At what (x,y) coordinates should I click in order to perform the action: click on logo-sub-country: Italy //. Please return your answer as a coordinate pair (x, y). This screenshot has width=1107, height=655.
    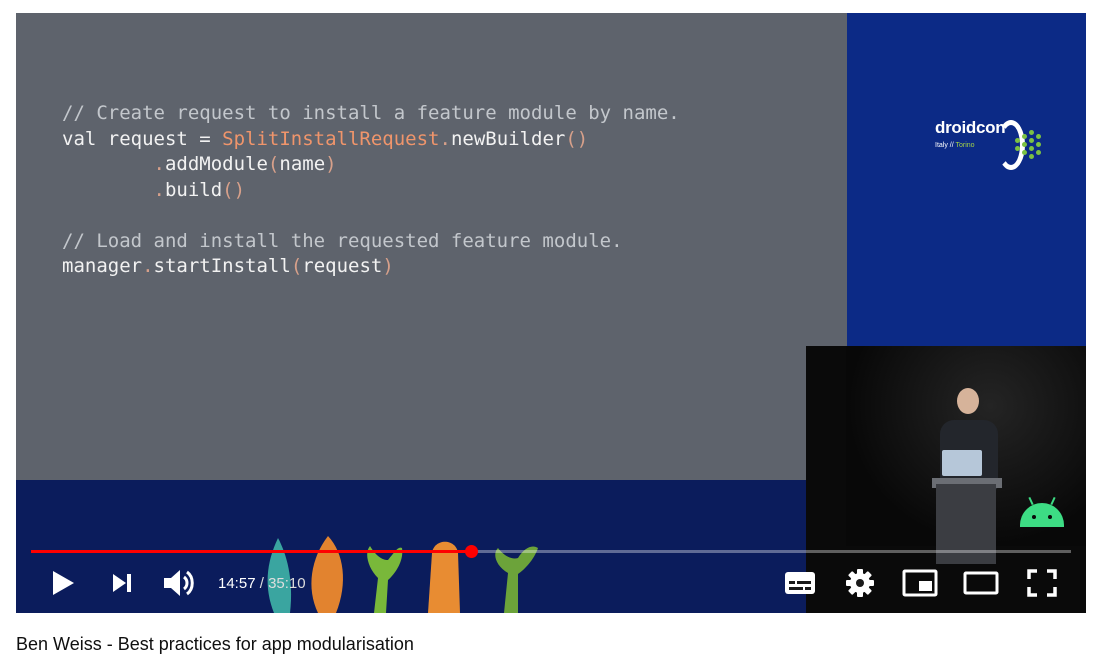
    Looking at the image, I should click on (945, 145).